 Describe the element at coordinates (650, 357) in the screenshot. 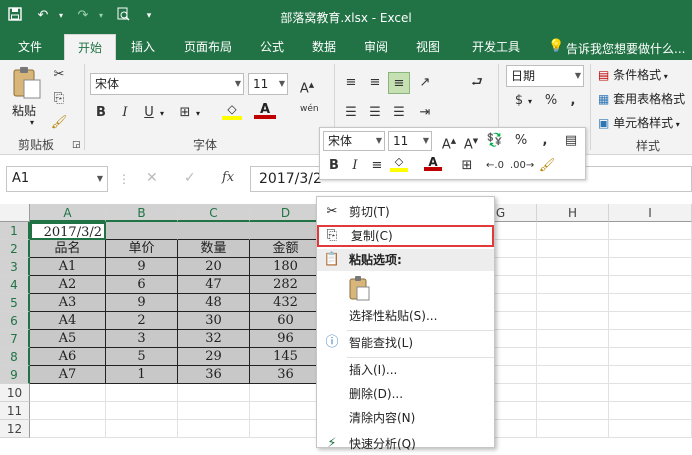

I see `cell-i8` at that location.